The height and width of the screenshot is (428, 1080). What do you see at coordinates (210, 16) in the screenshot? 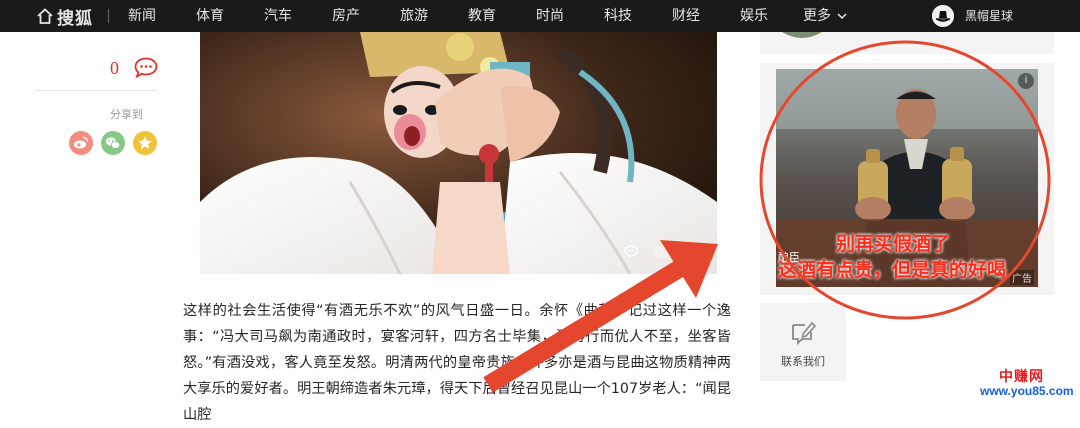
I see `nav-item-sports: 体育` at bounding box center [210, 16].